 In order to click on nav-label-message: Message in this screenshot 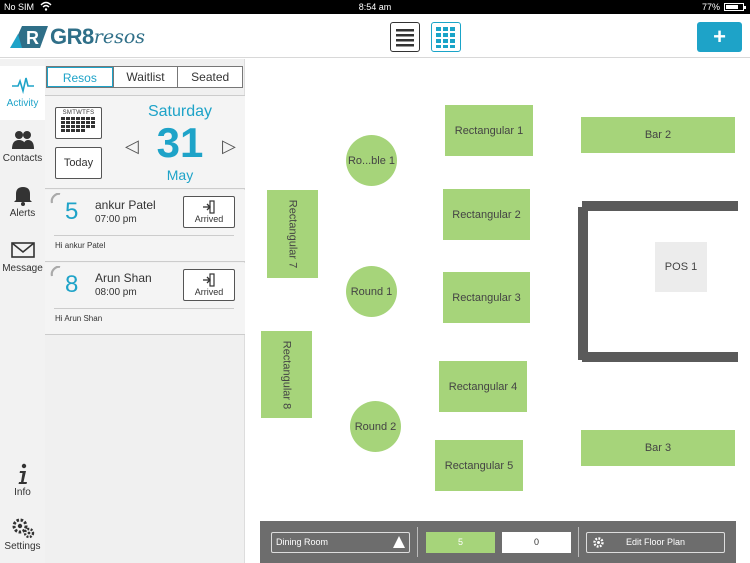, I will do `click(22, 268)`.